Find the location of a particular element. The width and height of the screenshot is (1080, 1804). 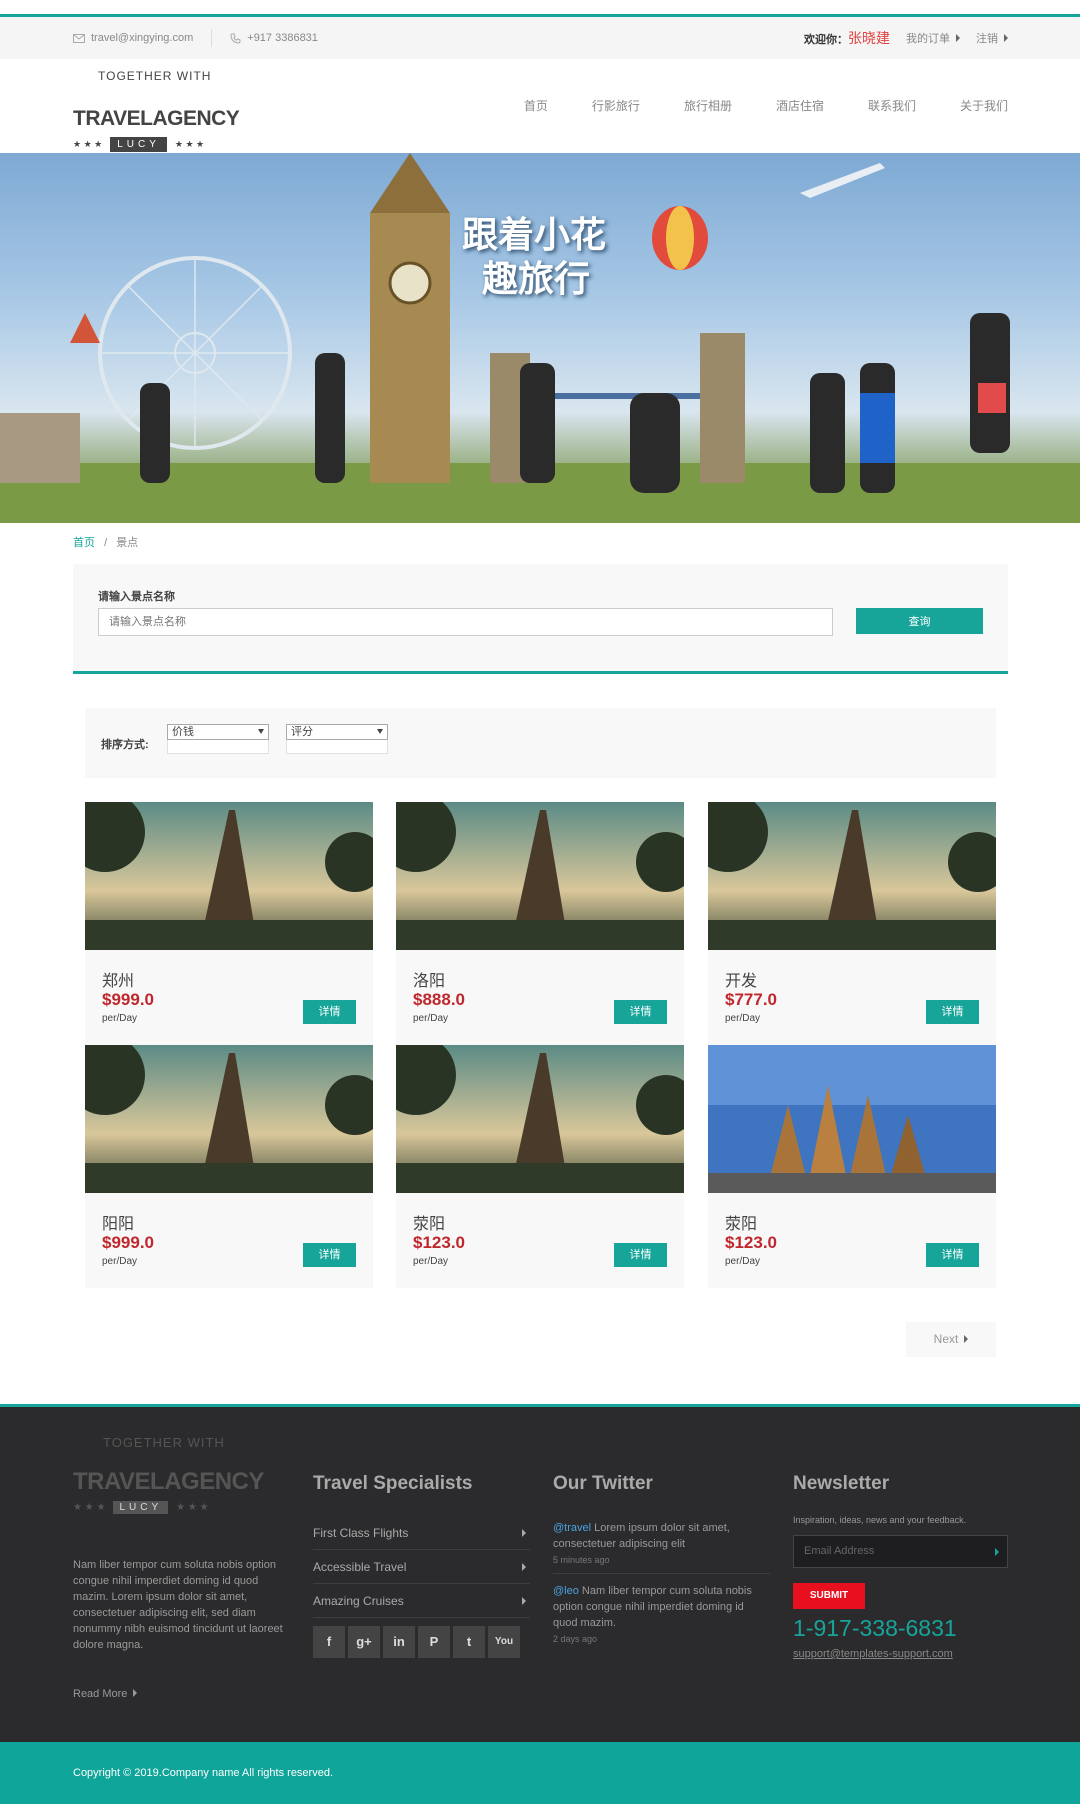

specialist-link-accessible: Accessible Travel is located at coordinates (421, 1567).